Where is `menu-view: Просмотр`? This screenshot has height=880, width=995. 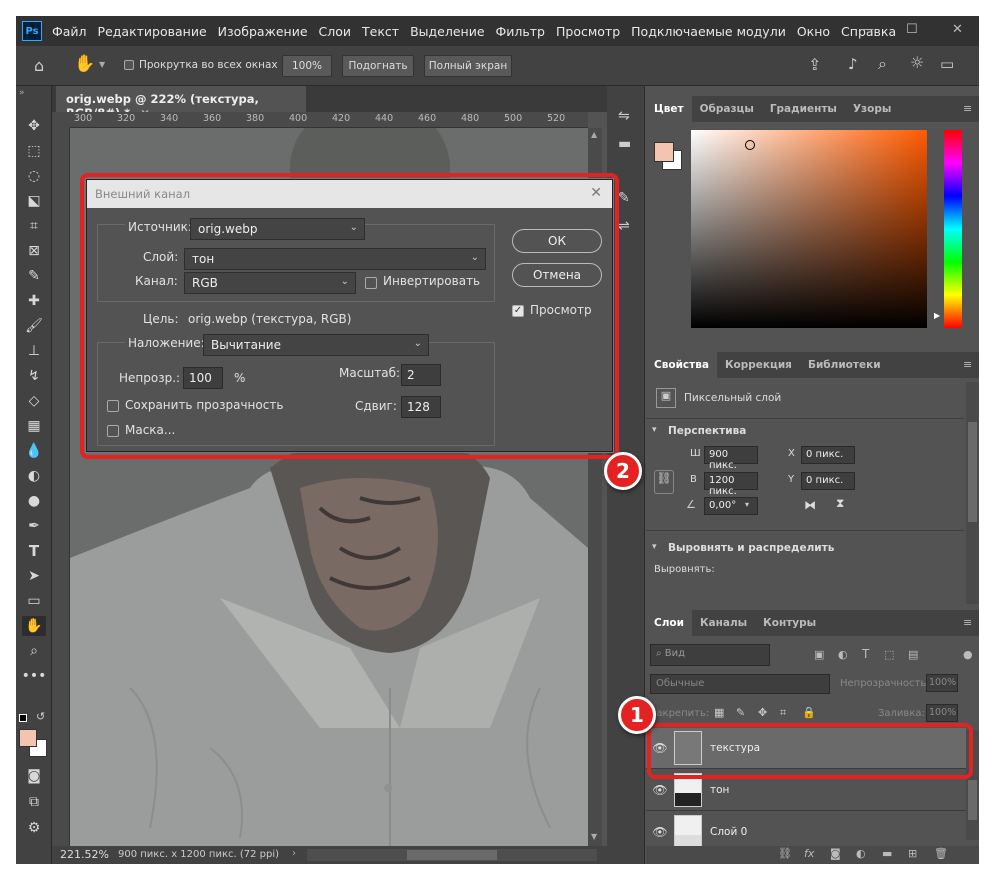
menu-view: Просмотр is located at coordinates (588, 31).